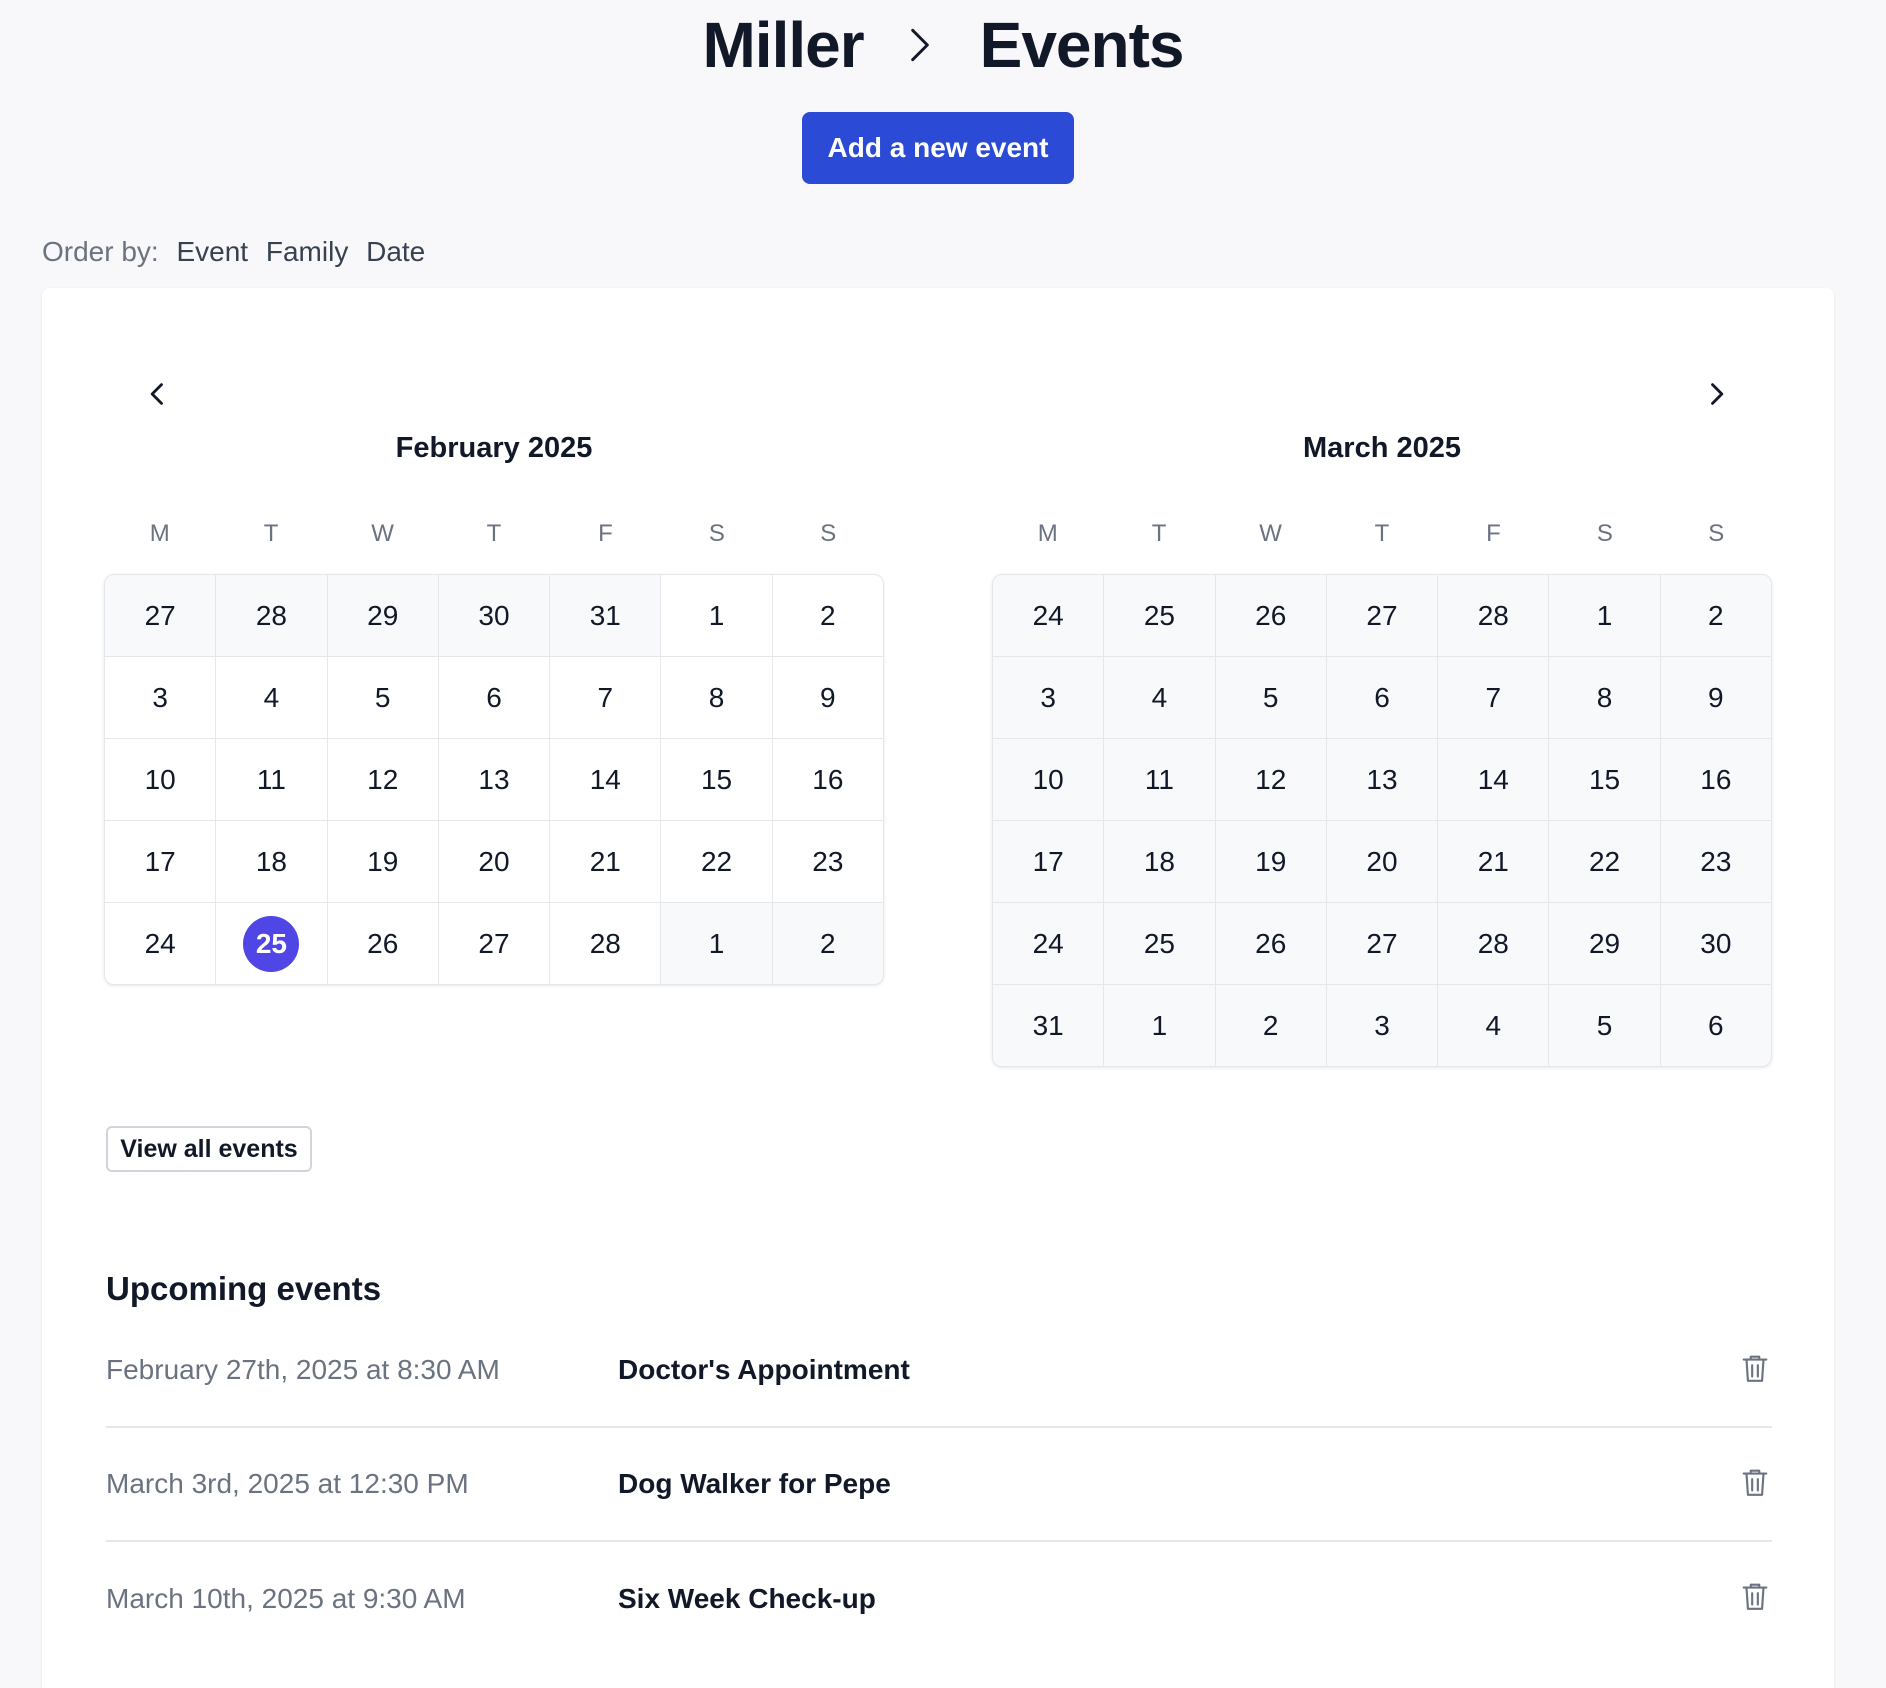  What do you see at coordinates (212, 251) in the screenshot?
I see `order-by-event: Event` at bounding box center [212, 251].